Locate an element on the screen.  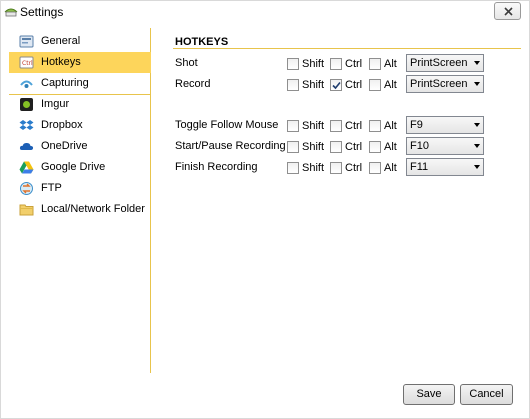
cancel-button: Cancel is located at coordinates (486, 394).